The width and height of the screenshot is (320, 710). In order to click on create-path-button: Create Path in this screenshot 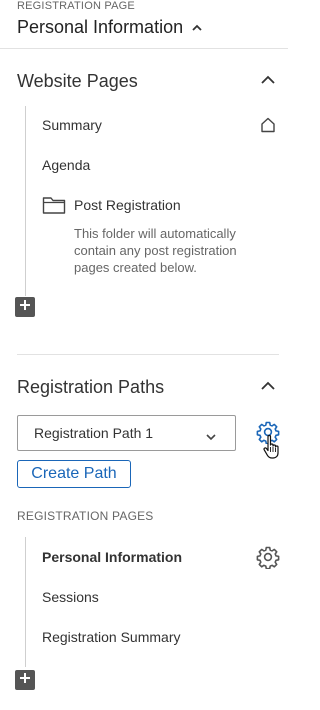, I will do `click(74, 474)`.